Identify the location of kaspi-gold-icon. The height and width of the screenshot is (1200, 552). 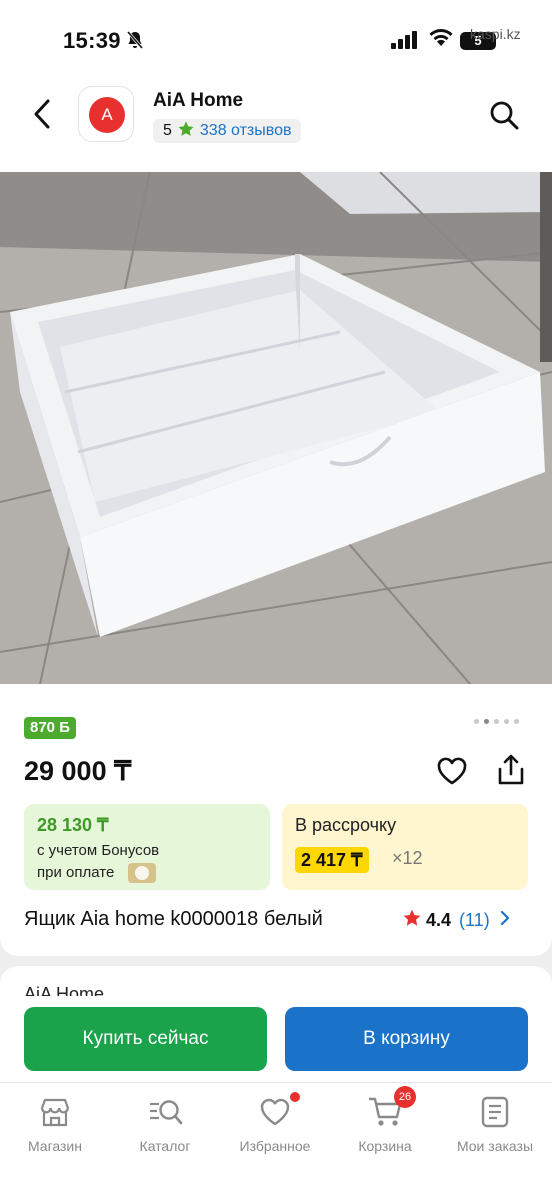
(142, 873).